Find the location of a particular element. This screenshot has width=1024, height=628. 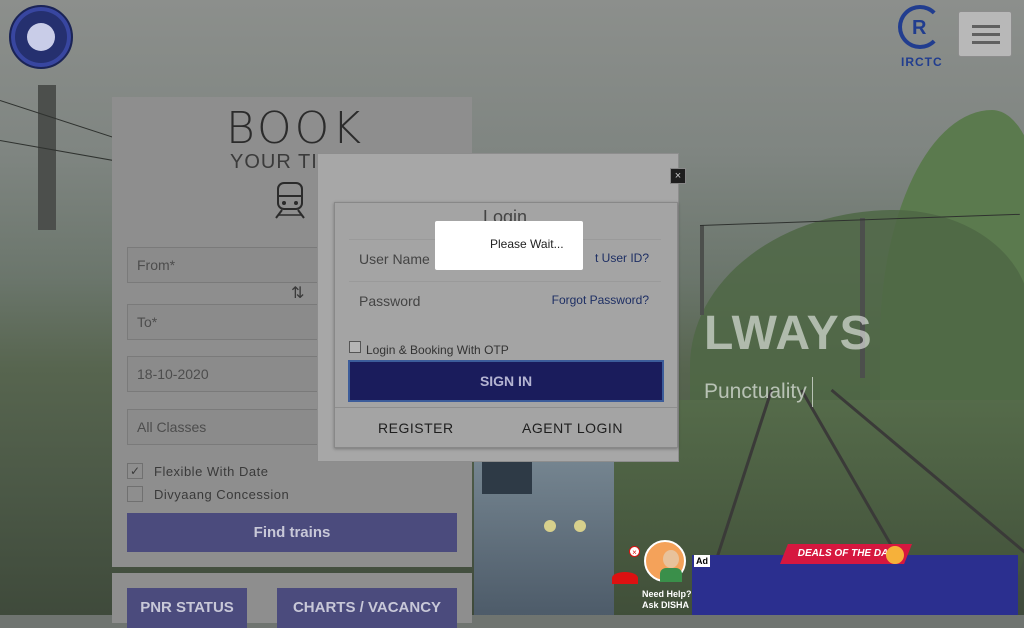

disha-need-help: Need Help? is located at coordinates (667, 594).